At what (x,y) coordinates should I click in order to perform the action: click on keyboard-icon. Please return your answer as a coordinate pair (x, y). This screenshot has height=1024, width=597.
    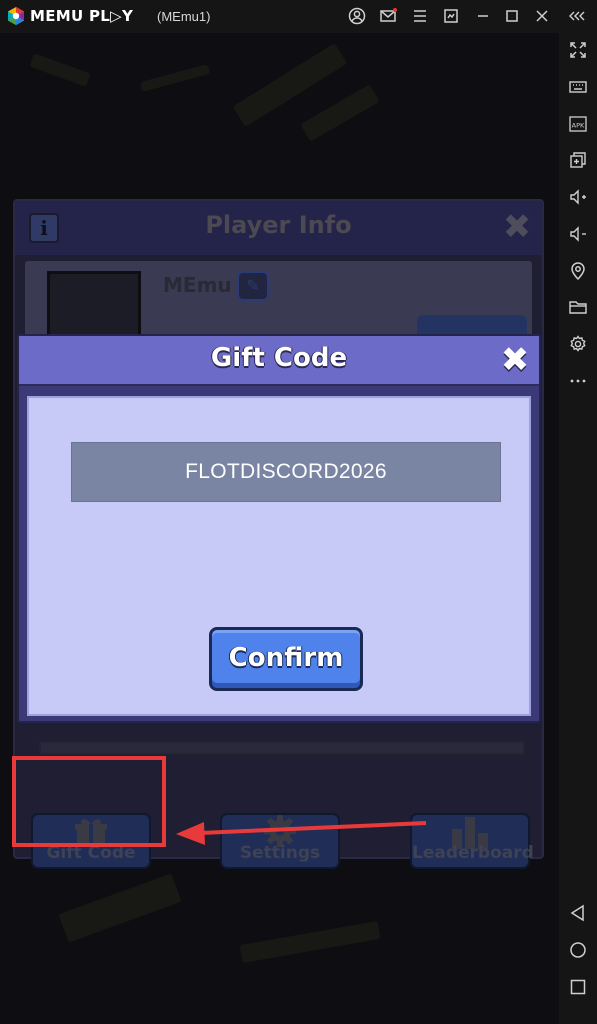
    Looking at the image, I should click on (578, 87).